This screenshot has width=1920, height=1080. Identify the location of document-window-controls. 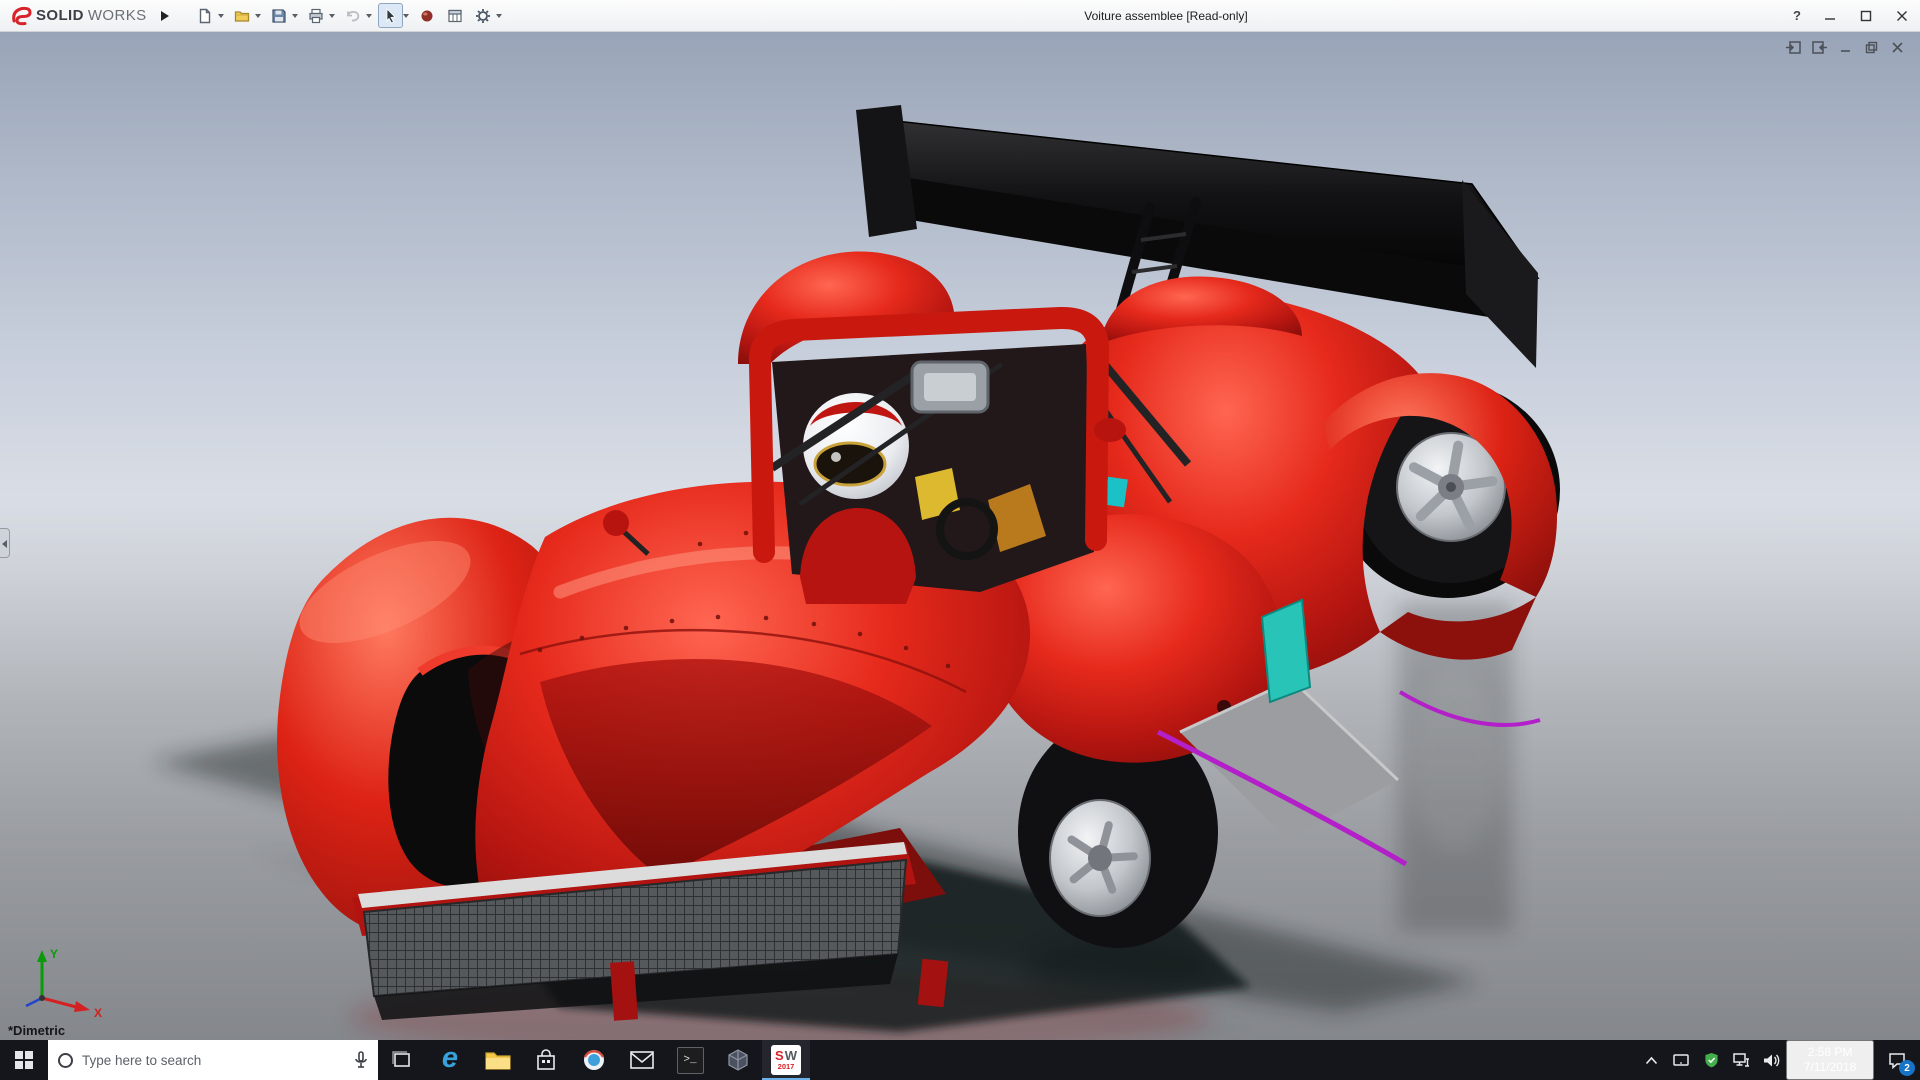
(1845, 47).